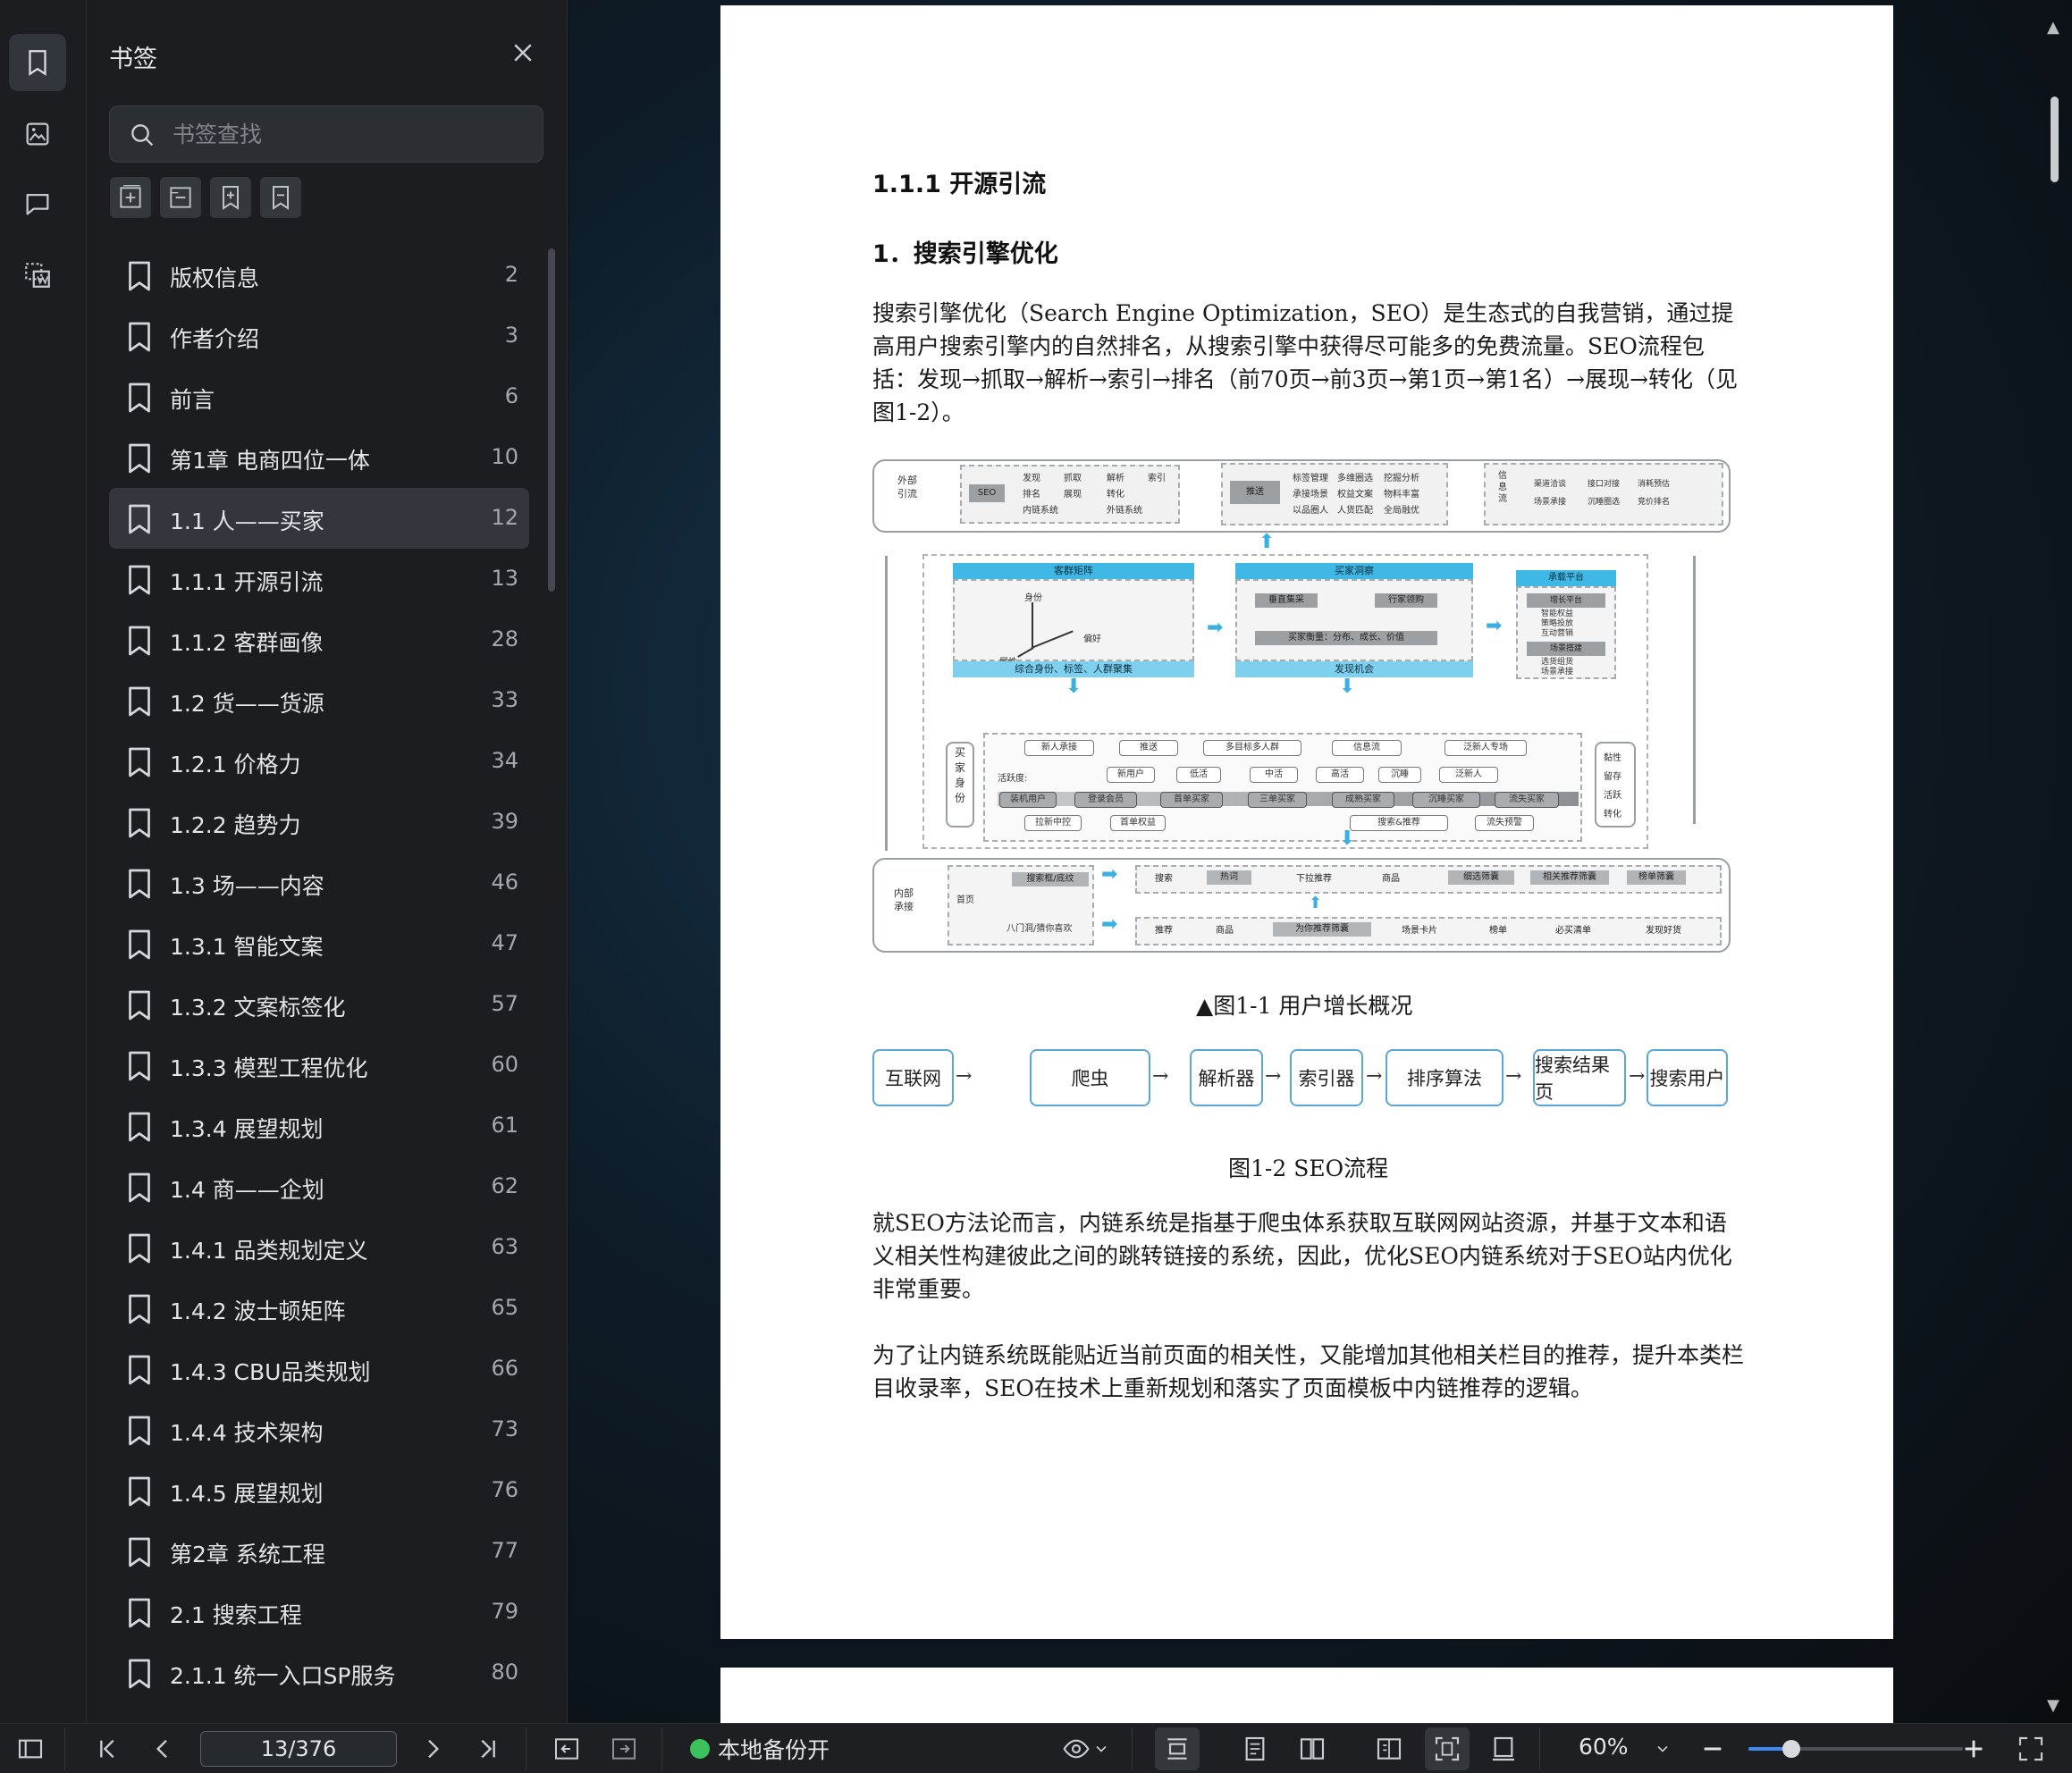 The image size is (2072, 1773). I want to click on bookmark-item: 1.4 商——企划 62, so click(319, 1186).